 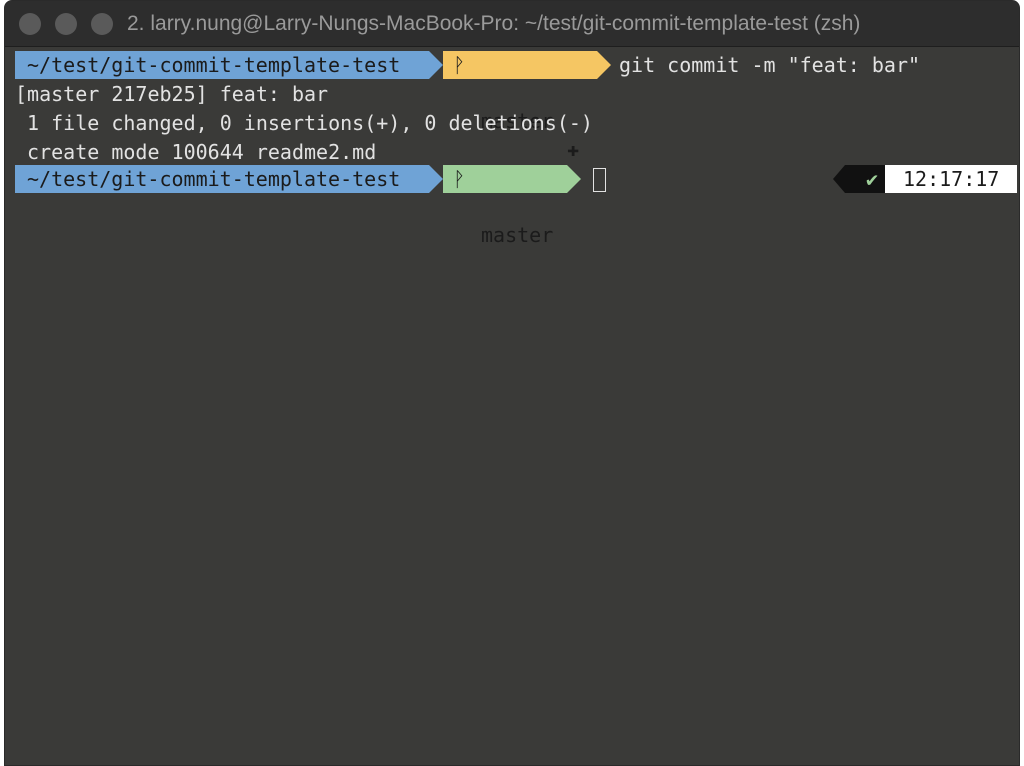 What do you see at coordinates (30, 24) in the screenshot?
I see `close-button` at bounding box center [30, 24].